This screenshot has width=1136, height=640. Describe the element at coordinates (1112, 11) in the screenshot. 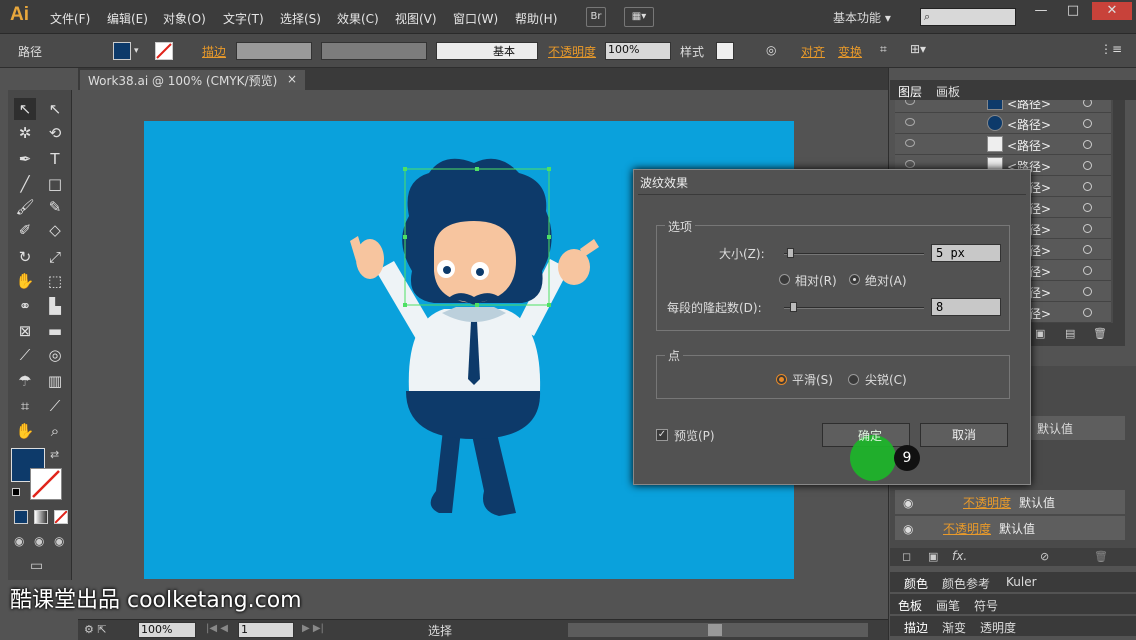

I see `close-button: ✕` at that location.